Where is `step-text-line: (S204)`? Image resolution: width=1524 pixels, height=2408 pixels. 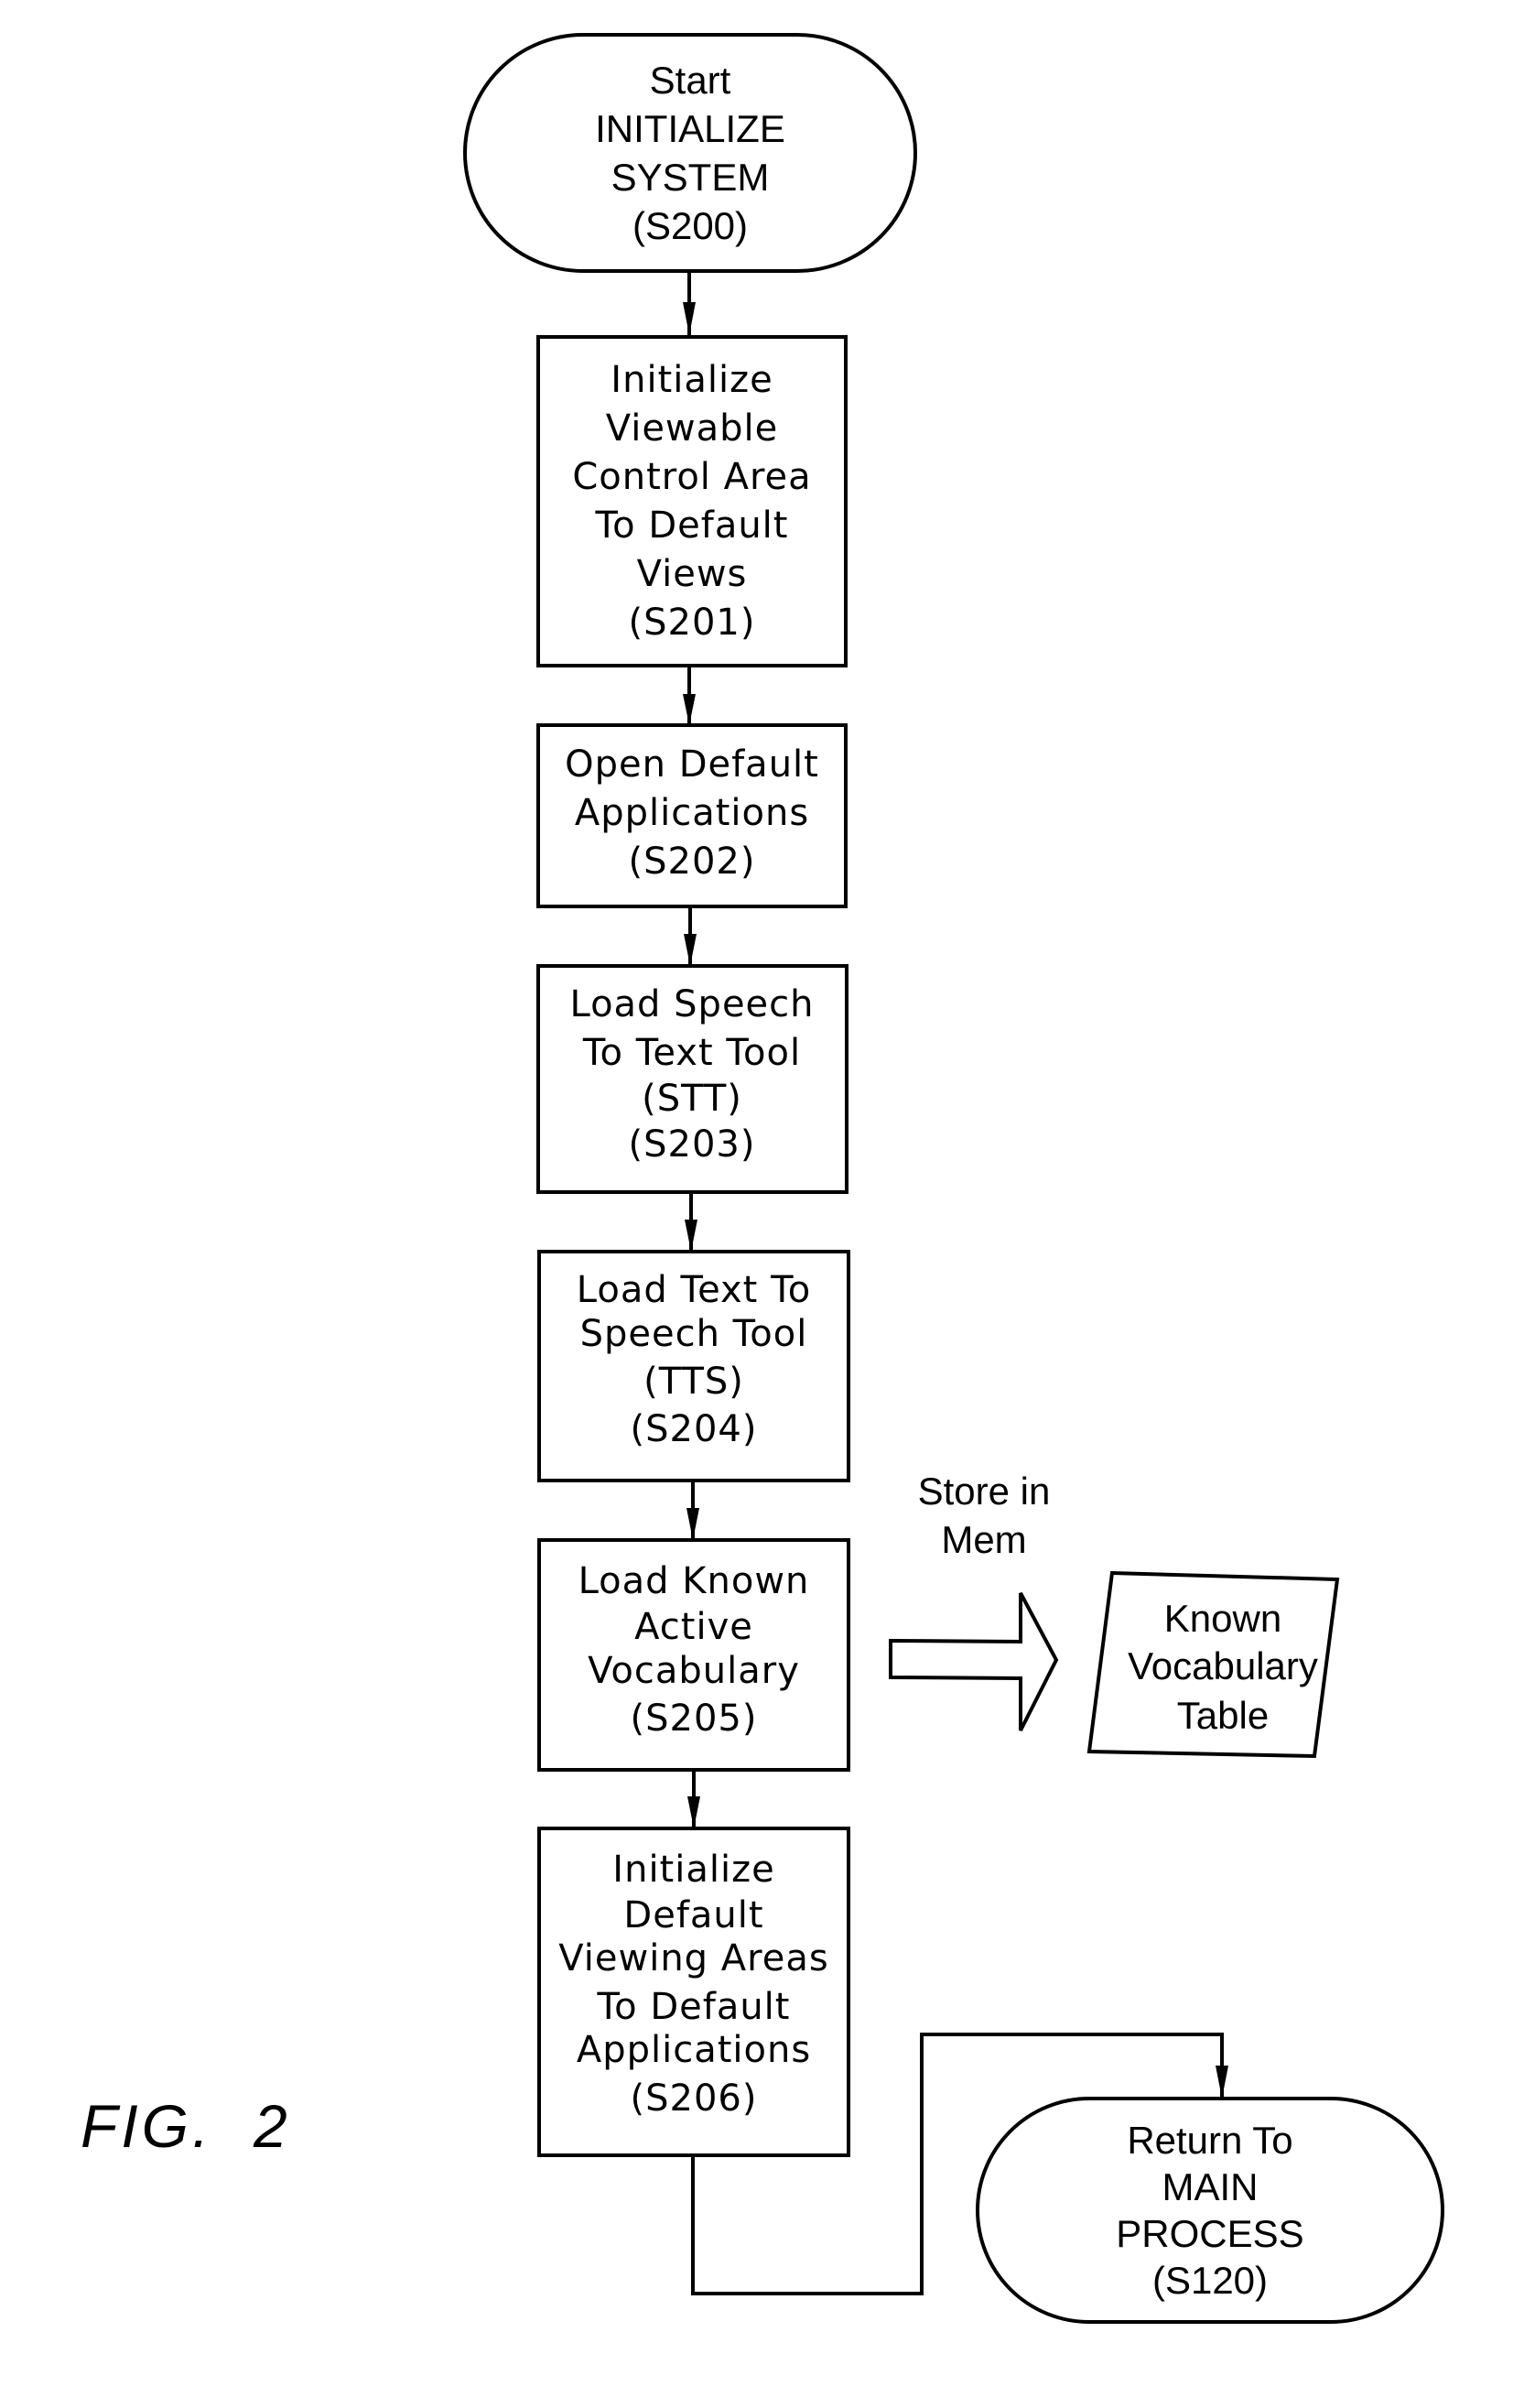 step-text-line: (S204) is located at coordinates (695, 1429).